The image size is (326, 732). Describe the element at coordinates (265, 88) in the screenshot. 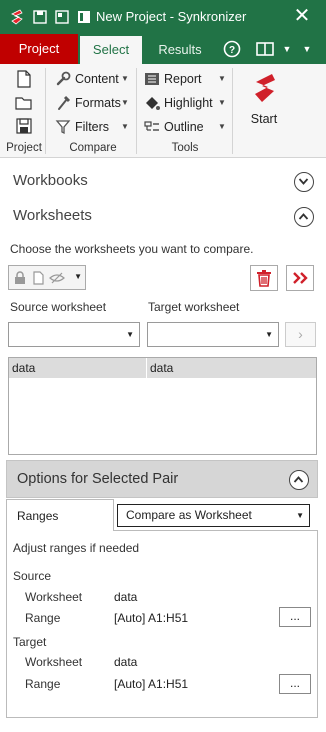

I see `synkronizer-start-icon` at that location.